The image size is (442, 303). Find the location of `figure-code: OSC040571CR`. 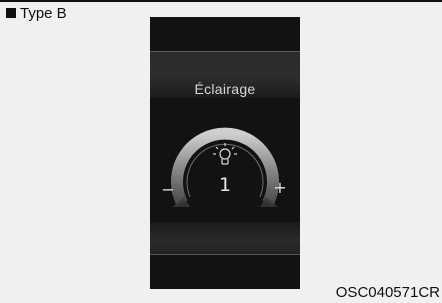

figure-code: OSC040571CR is located at coordinates (387, 292).